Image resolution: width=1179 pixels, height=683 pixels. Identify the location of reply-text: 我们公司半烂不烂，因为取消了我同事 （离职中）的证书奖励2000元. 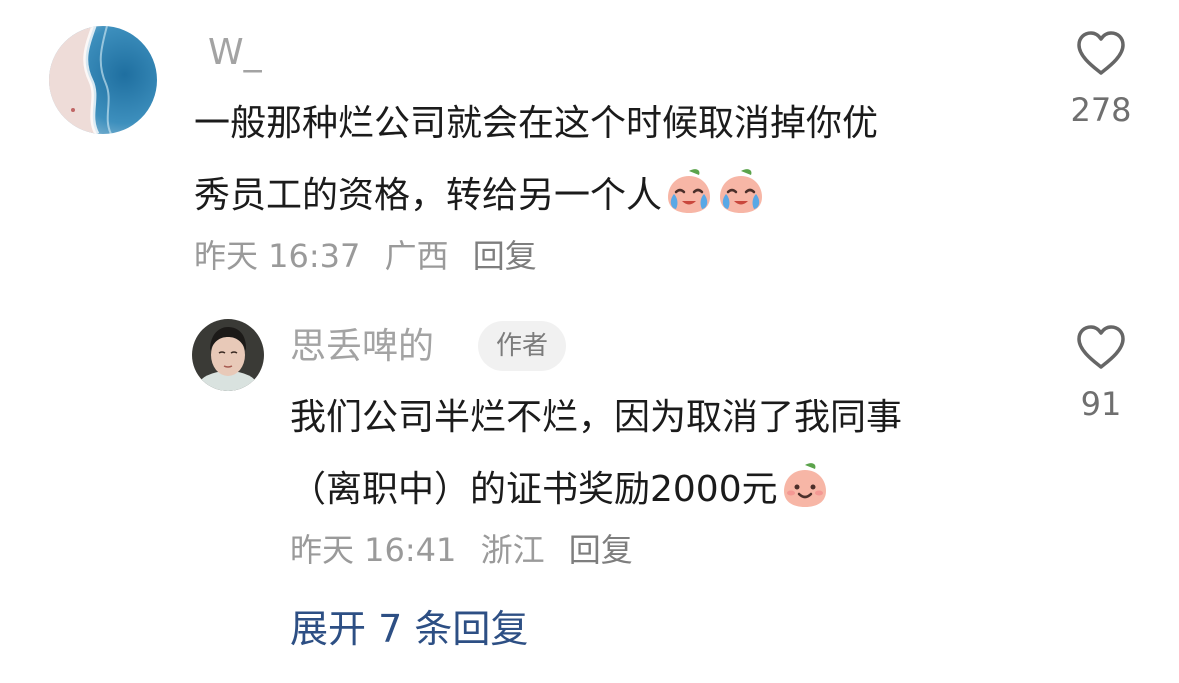
(670, 454).